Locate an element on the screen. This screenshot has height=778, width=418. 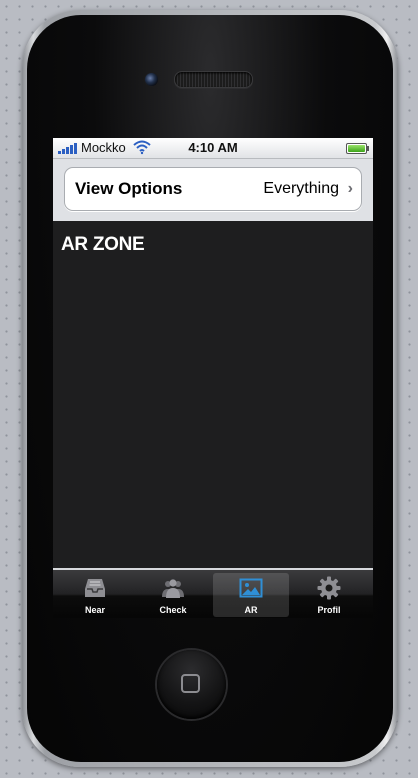
status-time: 4:10 AM is located at coordinates (213, 147).